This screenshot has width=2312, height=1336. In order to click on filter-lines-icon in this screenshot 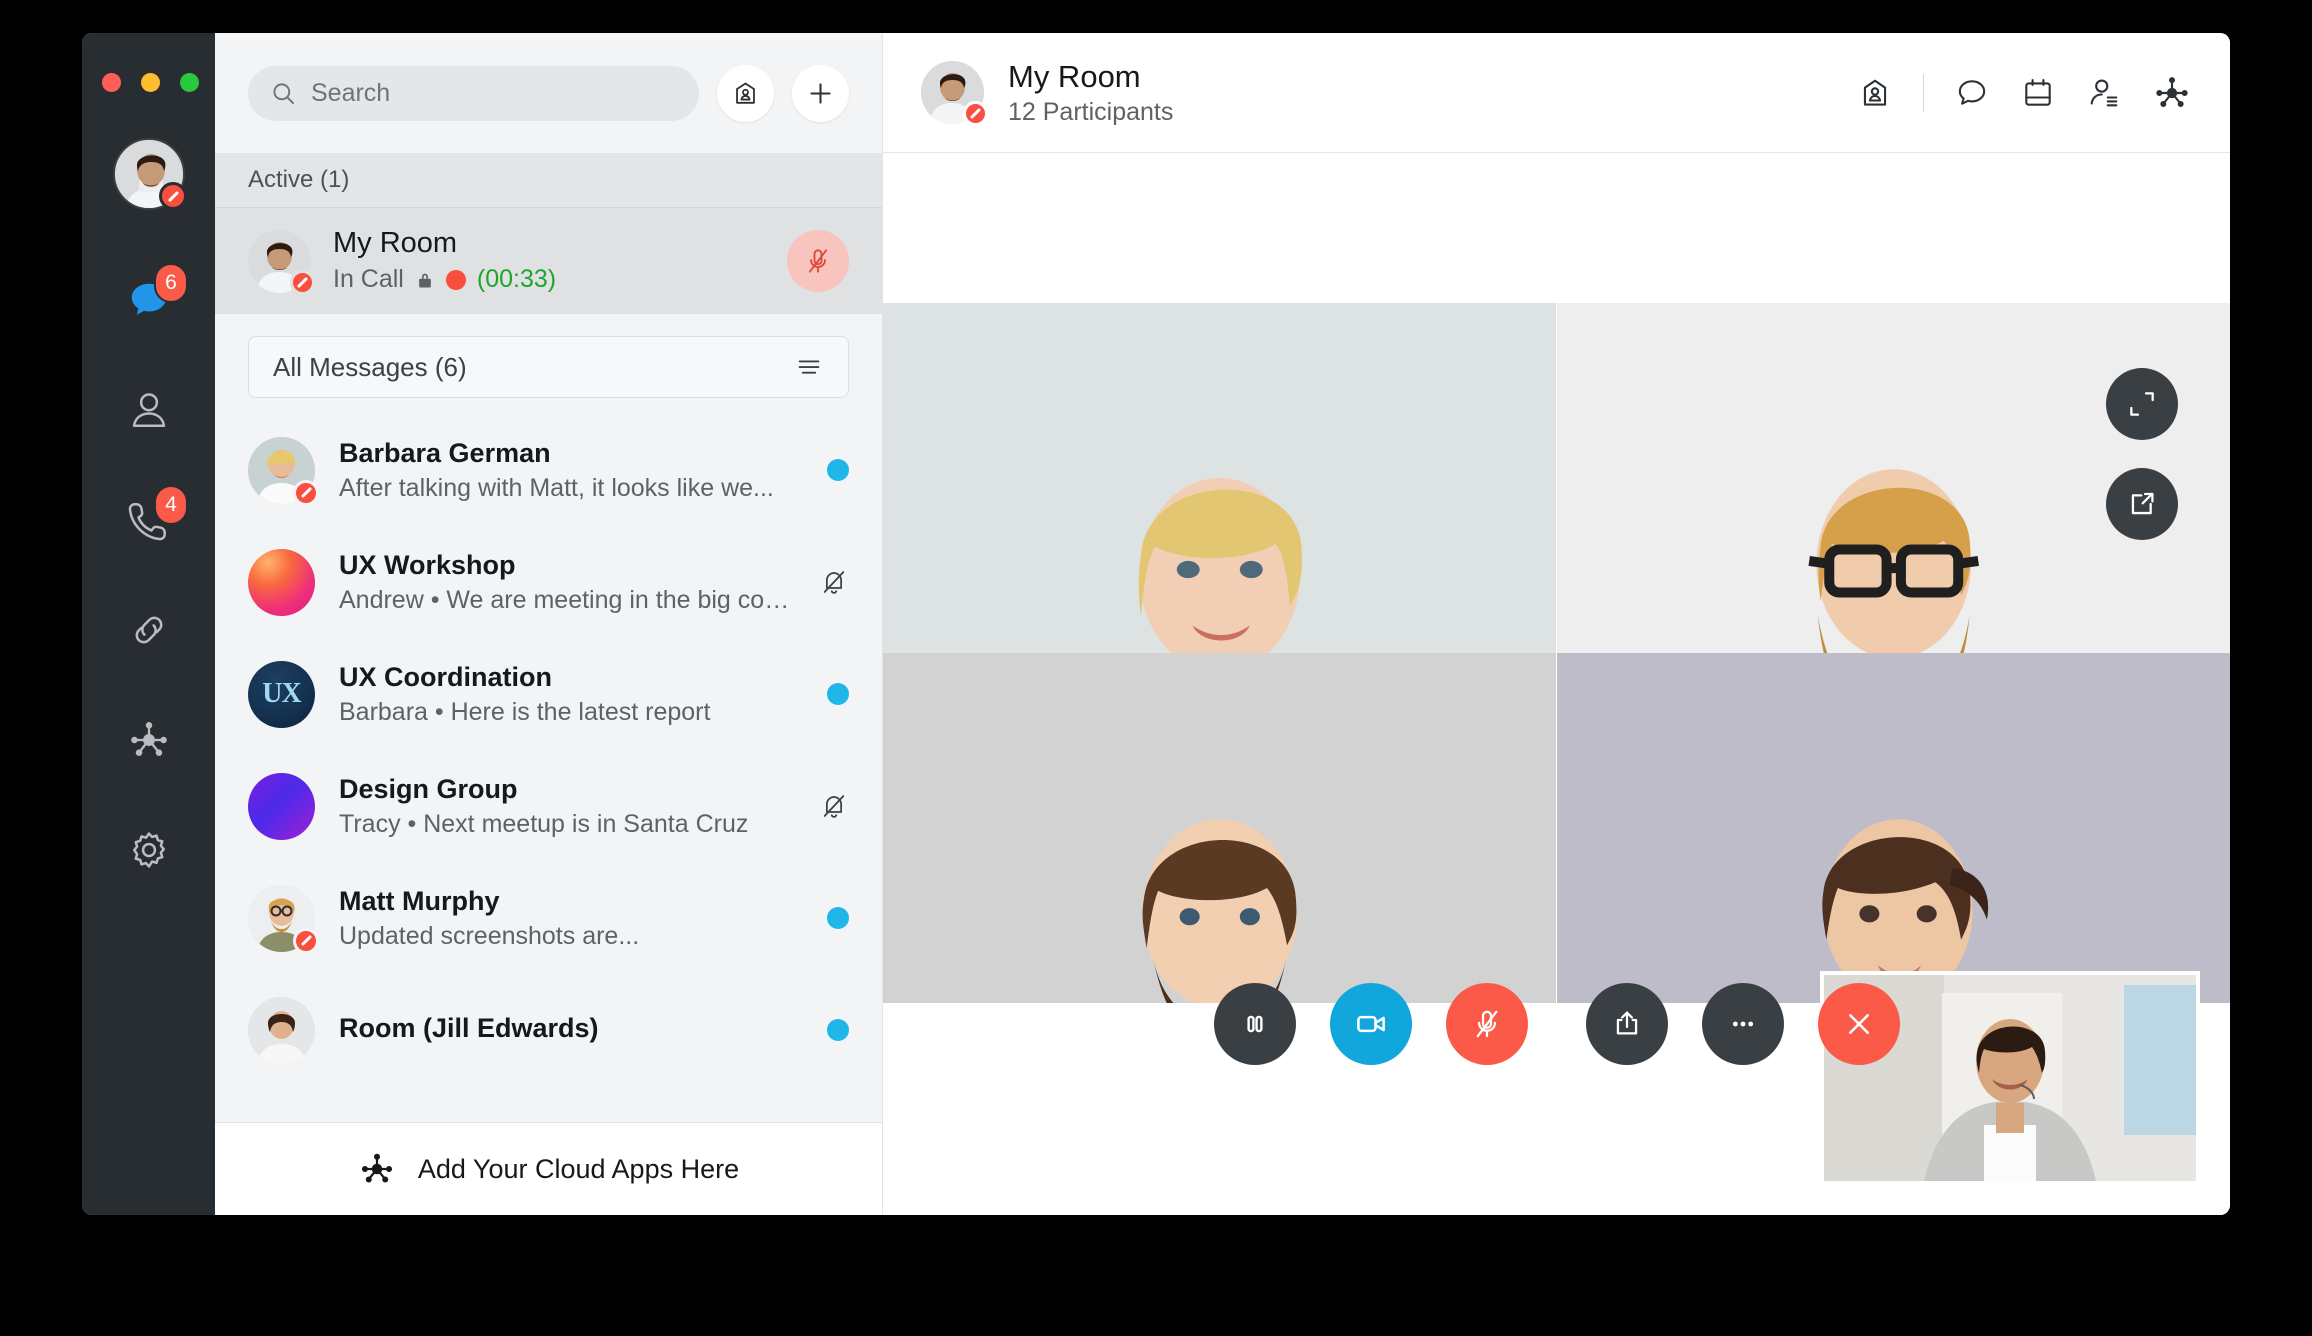, I will do `click(809, 367)`.